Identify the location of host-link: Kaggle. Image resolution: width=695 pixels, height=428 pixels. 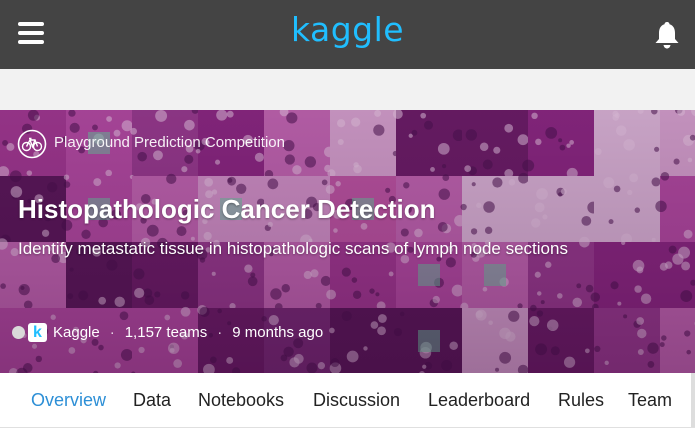
(76, 332).